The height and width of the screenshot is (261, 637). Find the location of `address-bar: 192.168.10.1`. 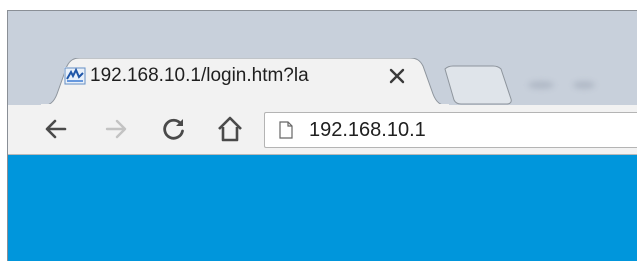

address-bar: 192.168.10.1 is located at coordinates (450, 130).